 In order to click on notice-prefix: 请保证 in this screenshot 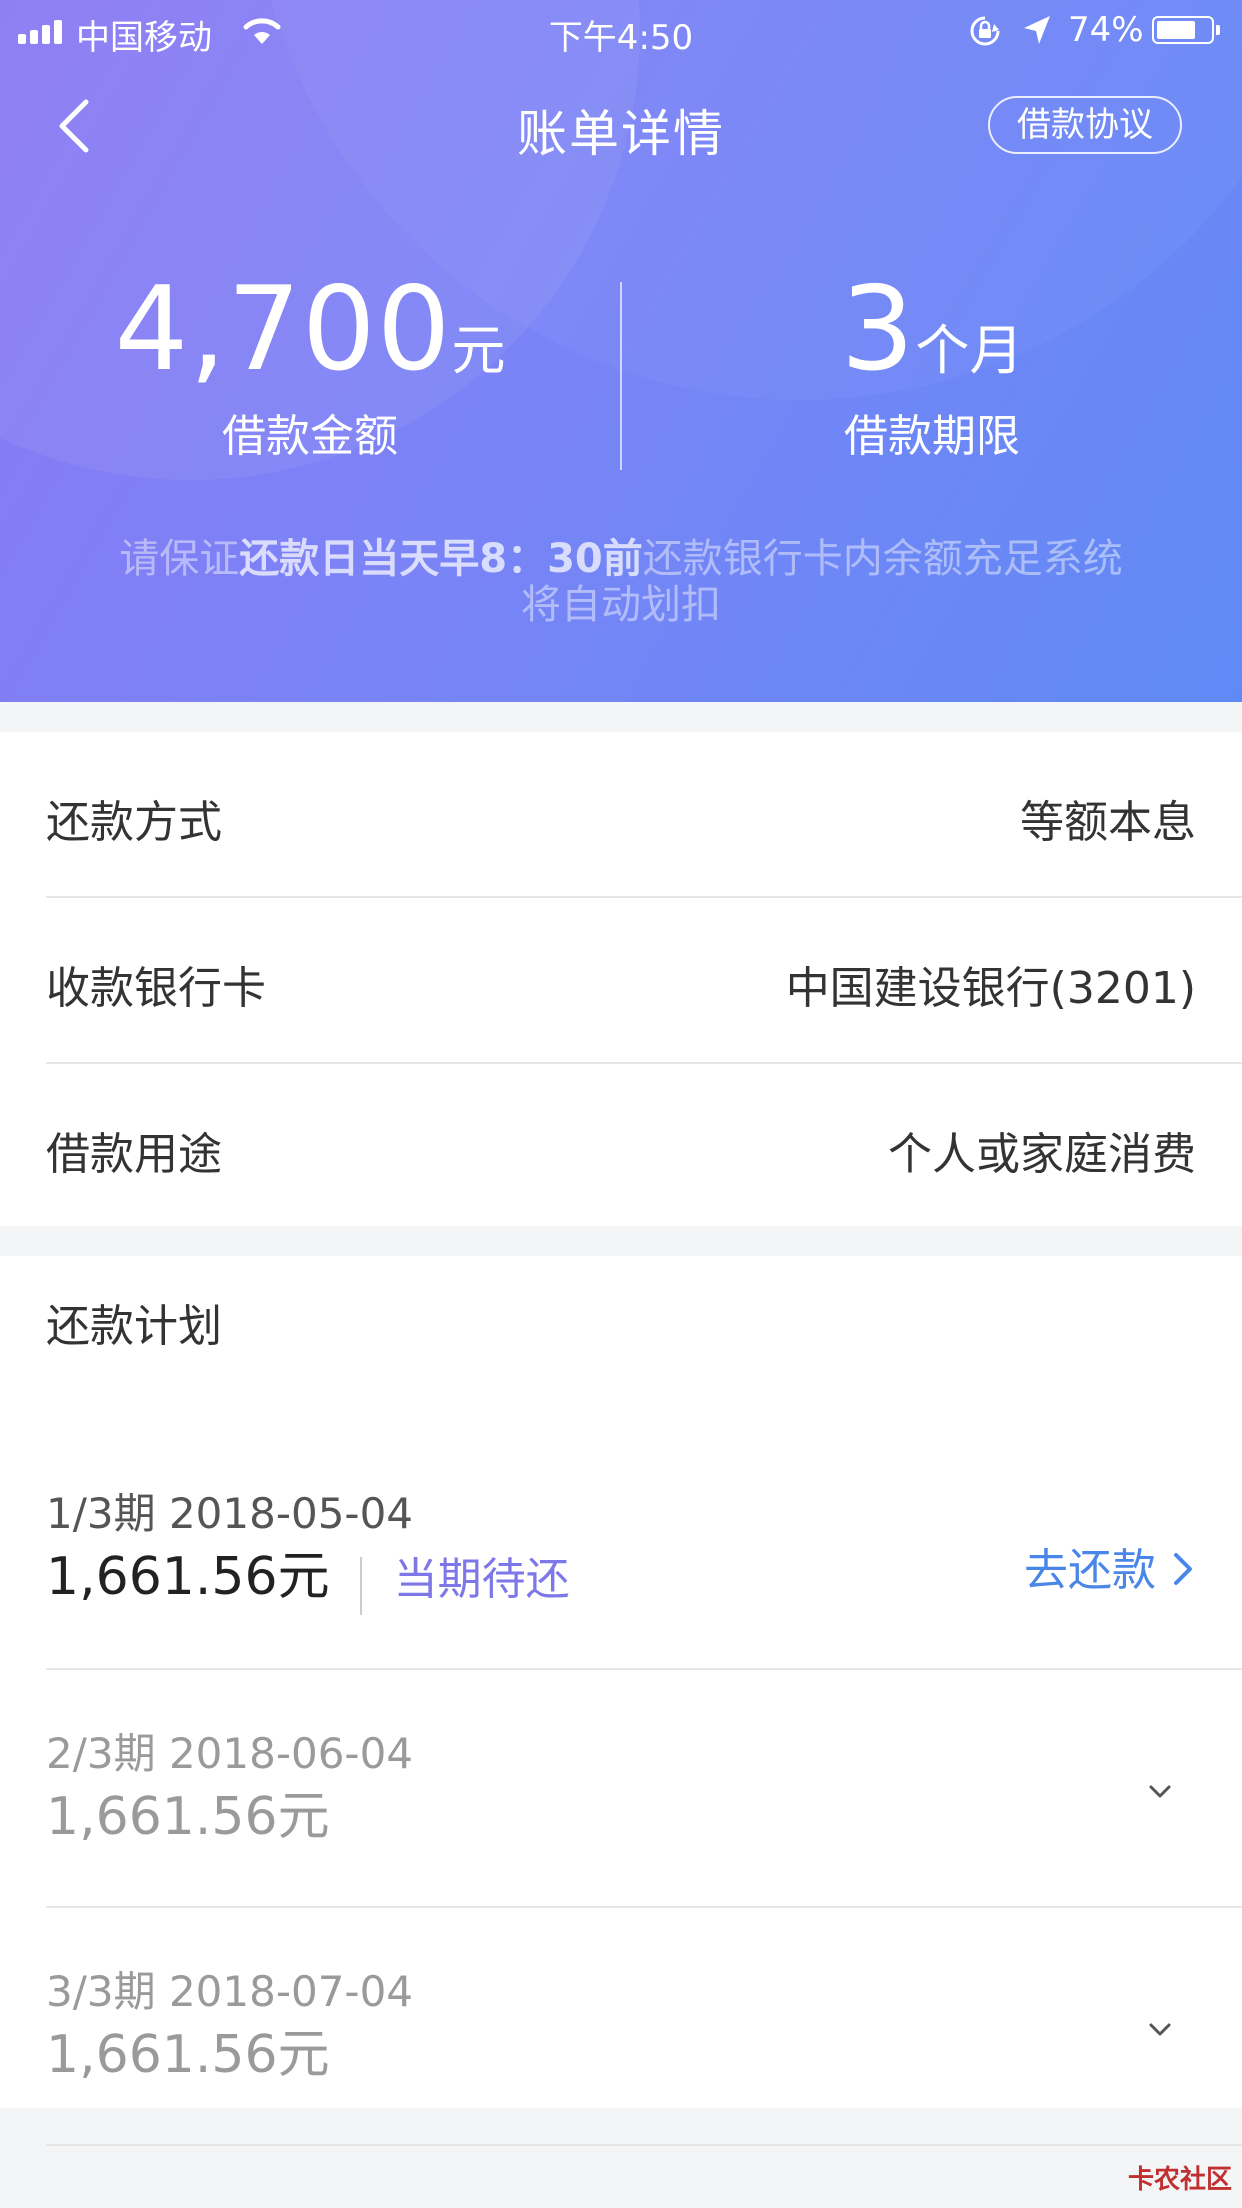, I will do `click(179, 559)`.